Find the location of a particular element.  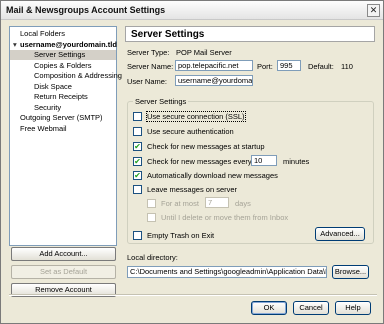

tree-item-label: Free Webmail is located at coordinates (43, 128).